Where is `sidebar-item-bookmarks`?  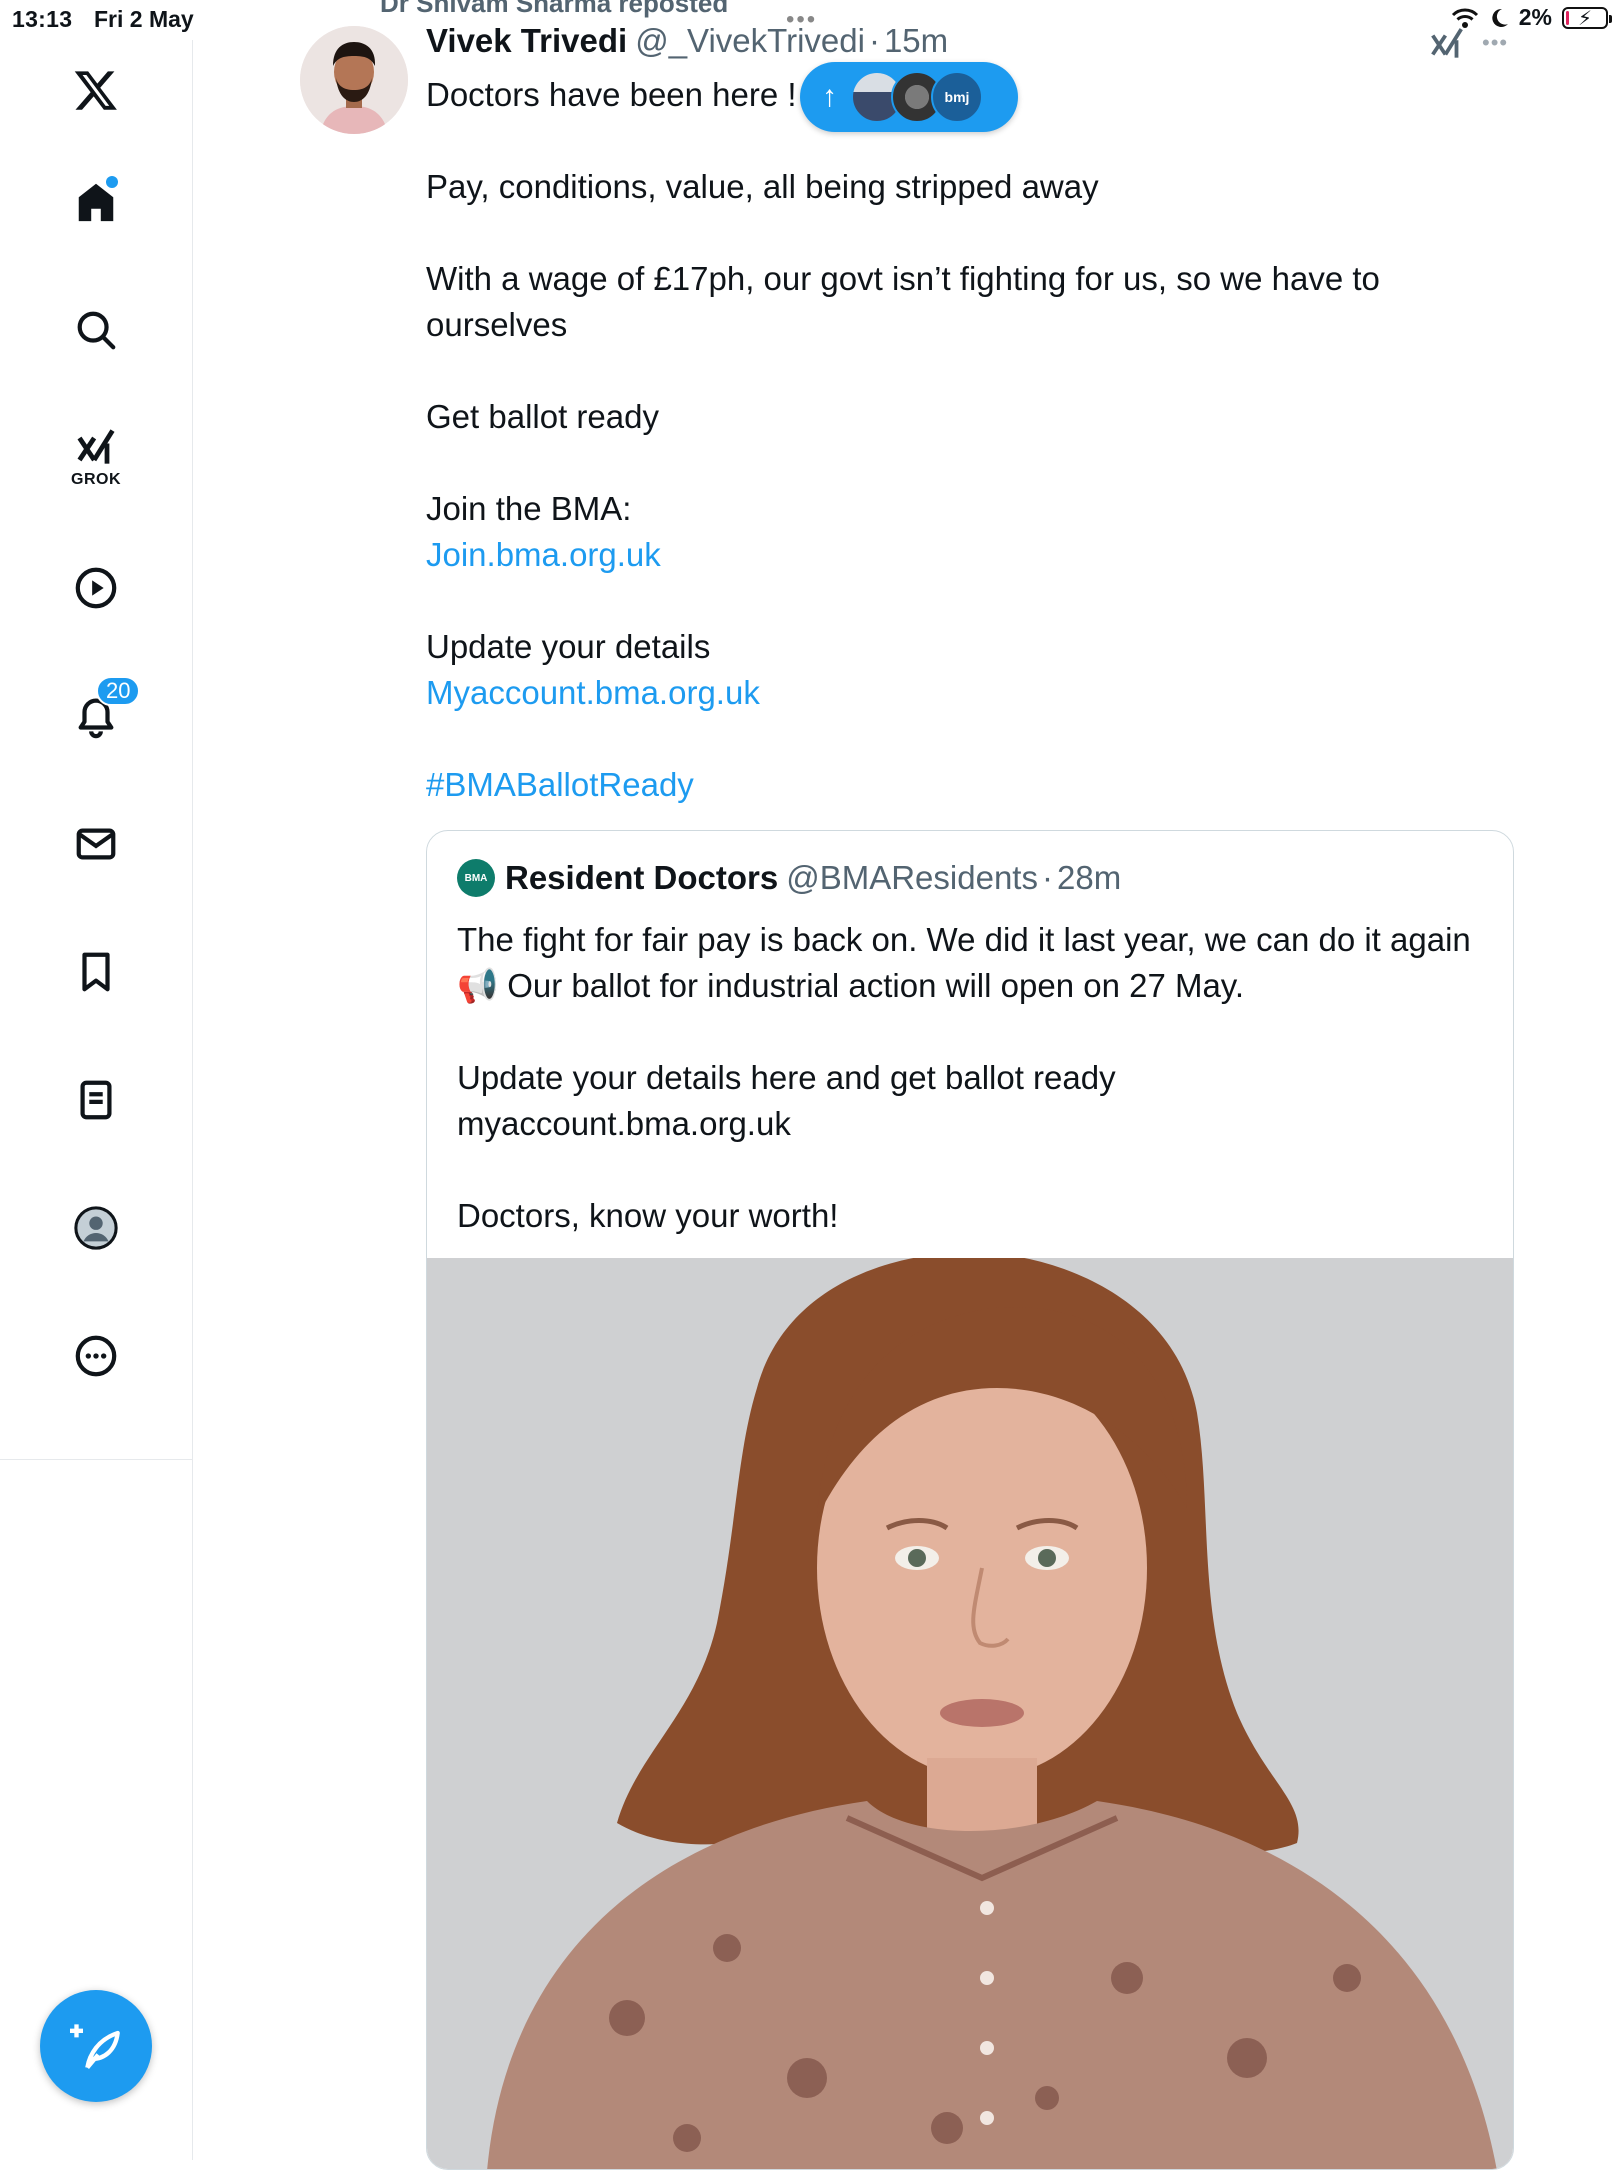
sidebar-item-bookmarks is located at coordinates (96, 972).